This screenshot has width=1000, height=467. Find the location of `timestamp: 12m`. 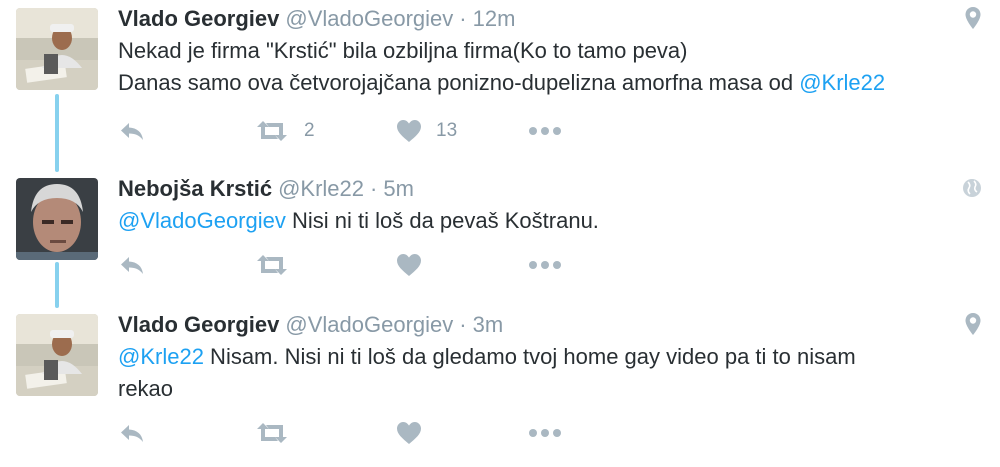

timestamp: 12m is located at coordinates (494, 18).